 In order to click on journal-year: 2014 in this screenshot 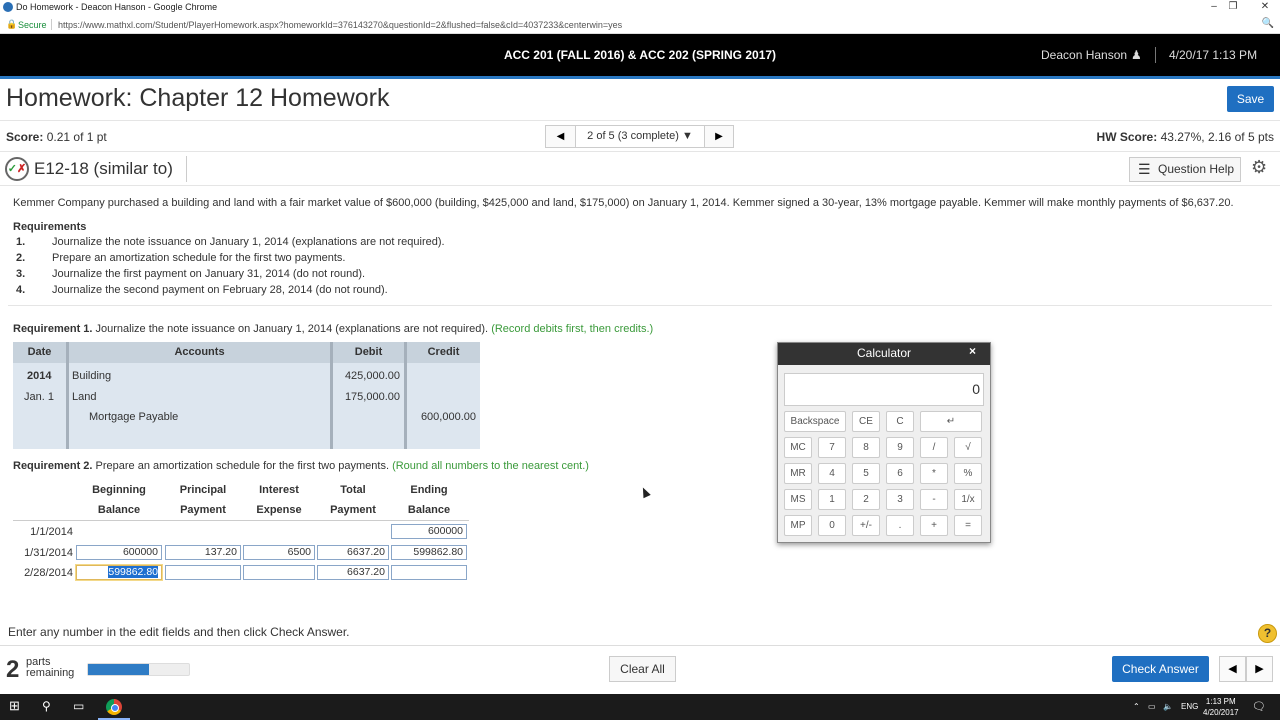, I will do `click(39, 376)`.